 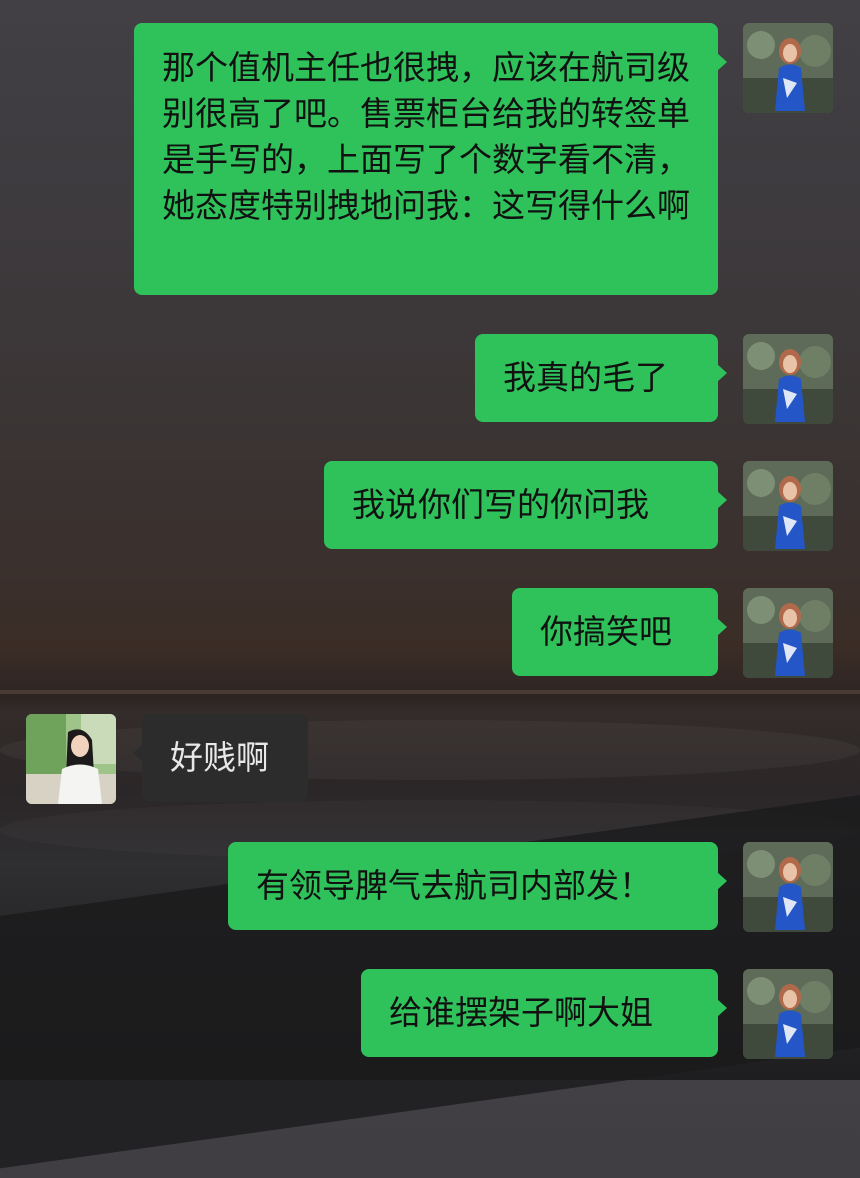 I want to click on message-bubble-sent: 给谁摆架子啊大姐, so click(x=544, y=1013).